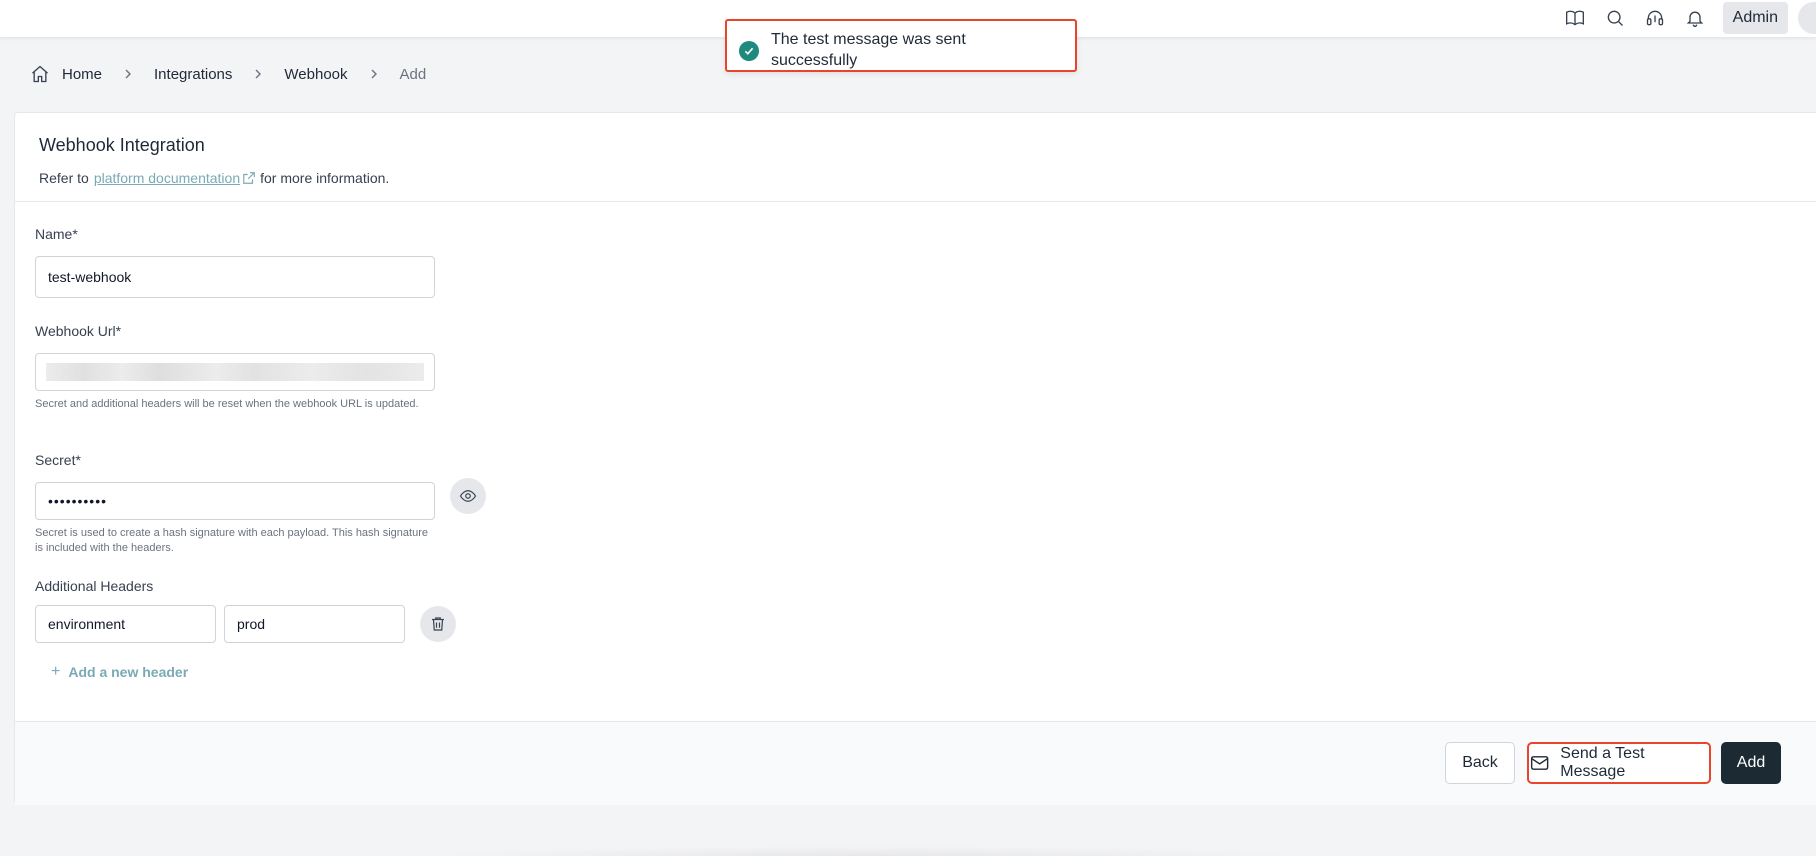 This screenshot has height=856, width=1816. What do you see at coordinates (78, 331) in the screenshot?
I see `webhook-url-label: Webhook Url*` at bounding box center [78, 331].